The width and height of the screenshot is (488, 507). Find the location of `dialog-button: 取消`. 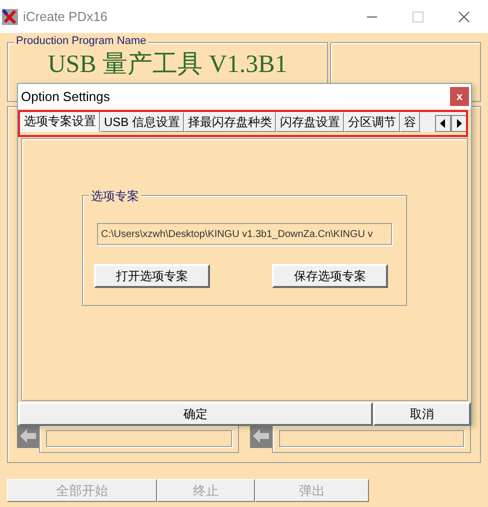

dialog-button: 取消 is located at coordinates (422, 414).